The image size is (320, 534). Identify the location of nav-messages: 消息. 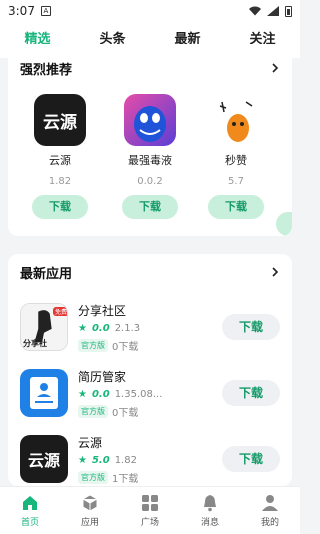
(210, 510).